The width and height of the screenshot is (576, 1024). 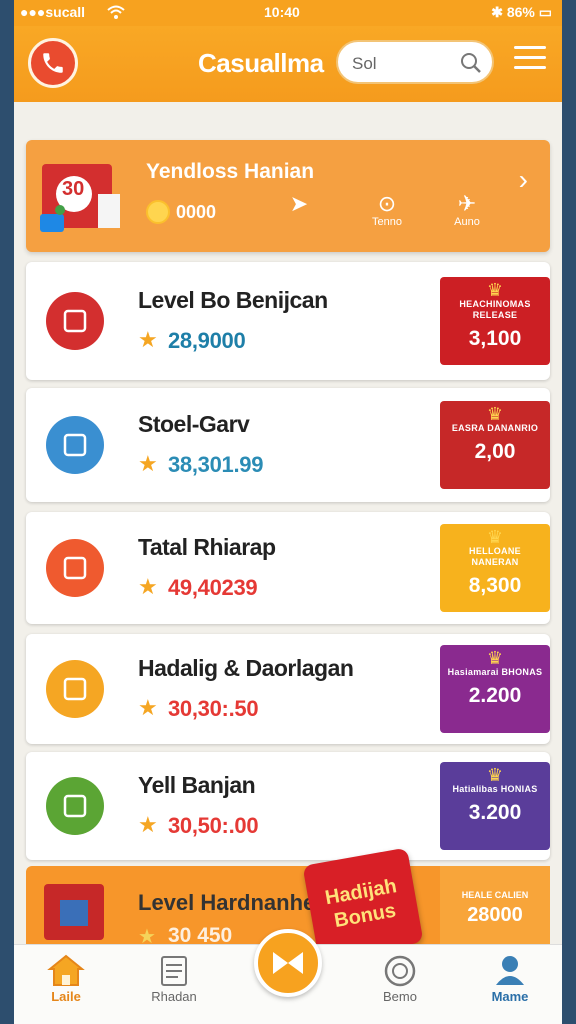 What do you see at coordinates (261, 63) in the screenshot?
I see `app-title: Casuallma` at bounding box center [261, 63].